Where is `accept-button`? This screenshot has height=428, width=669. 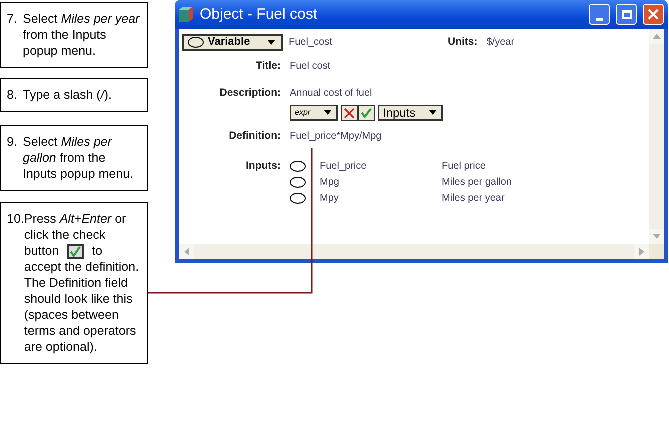 accept-button is located at coordinates (366, 113).